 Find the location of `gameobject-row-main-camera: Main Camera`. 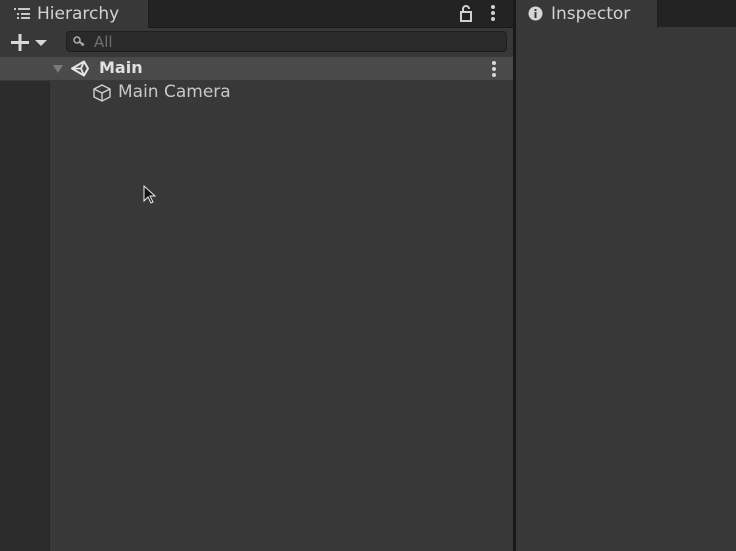

gameobject-row-main-camera: Main Camera is located at coordinates (281, 93).